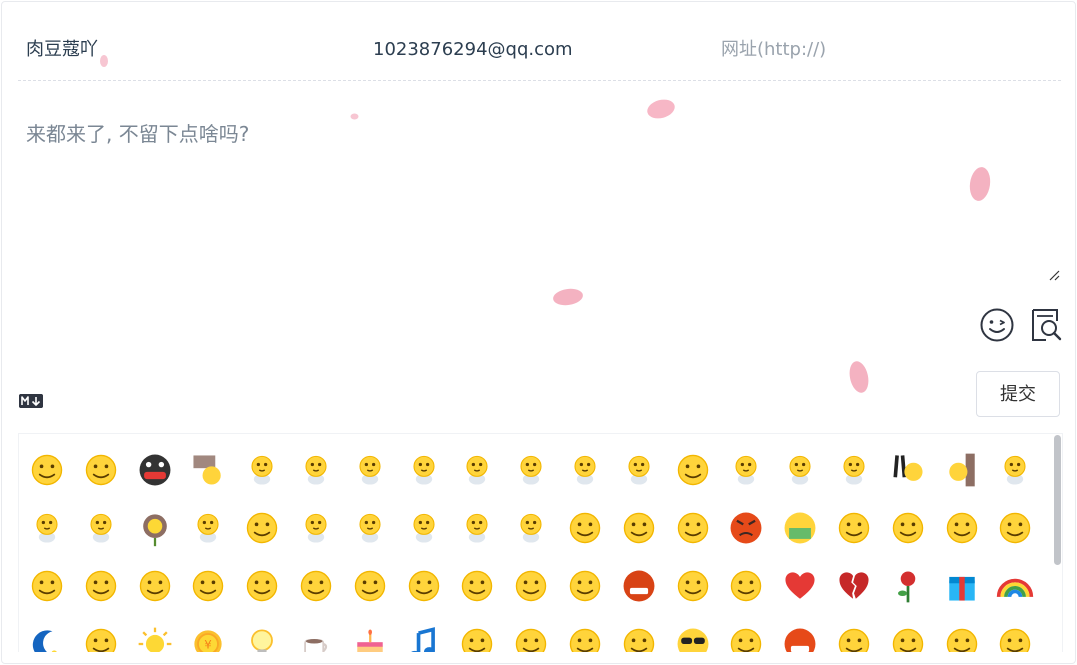 Image resolution: width=1077 pixels, height=665 pixels. I want to click on emoji-red-angry, so click(746, 528).